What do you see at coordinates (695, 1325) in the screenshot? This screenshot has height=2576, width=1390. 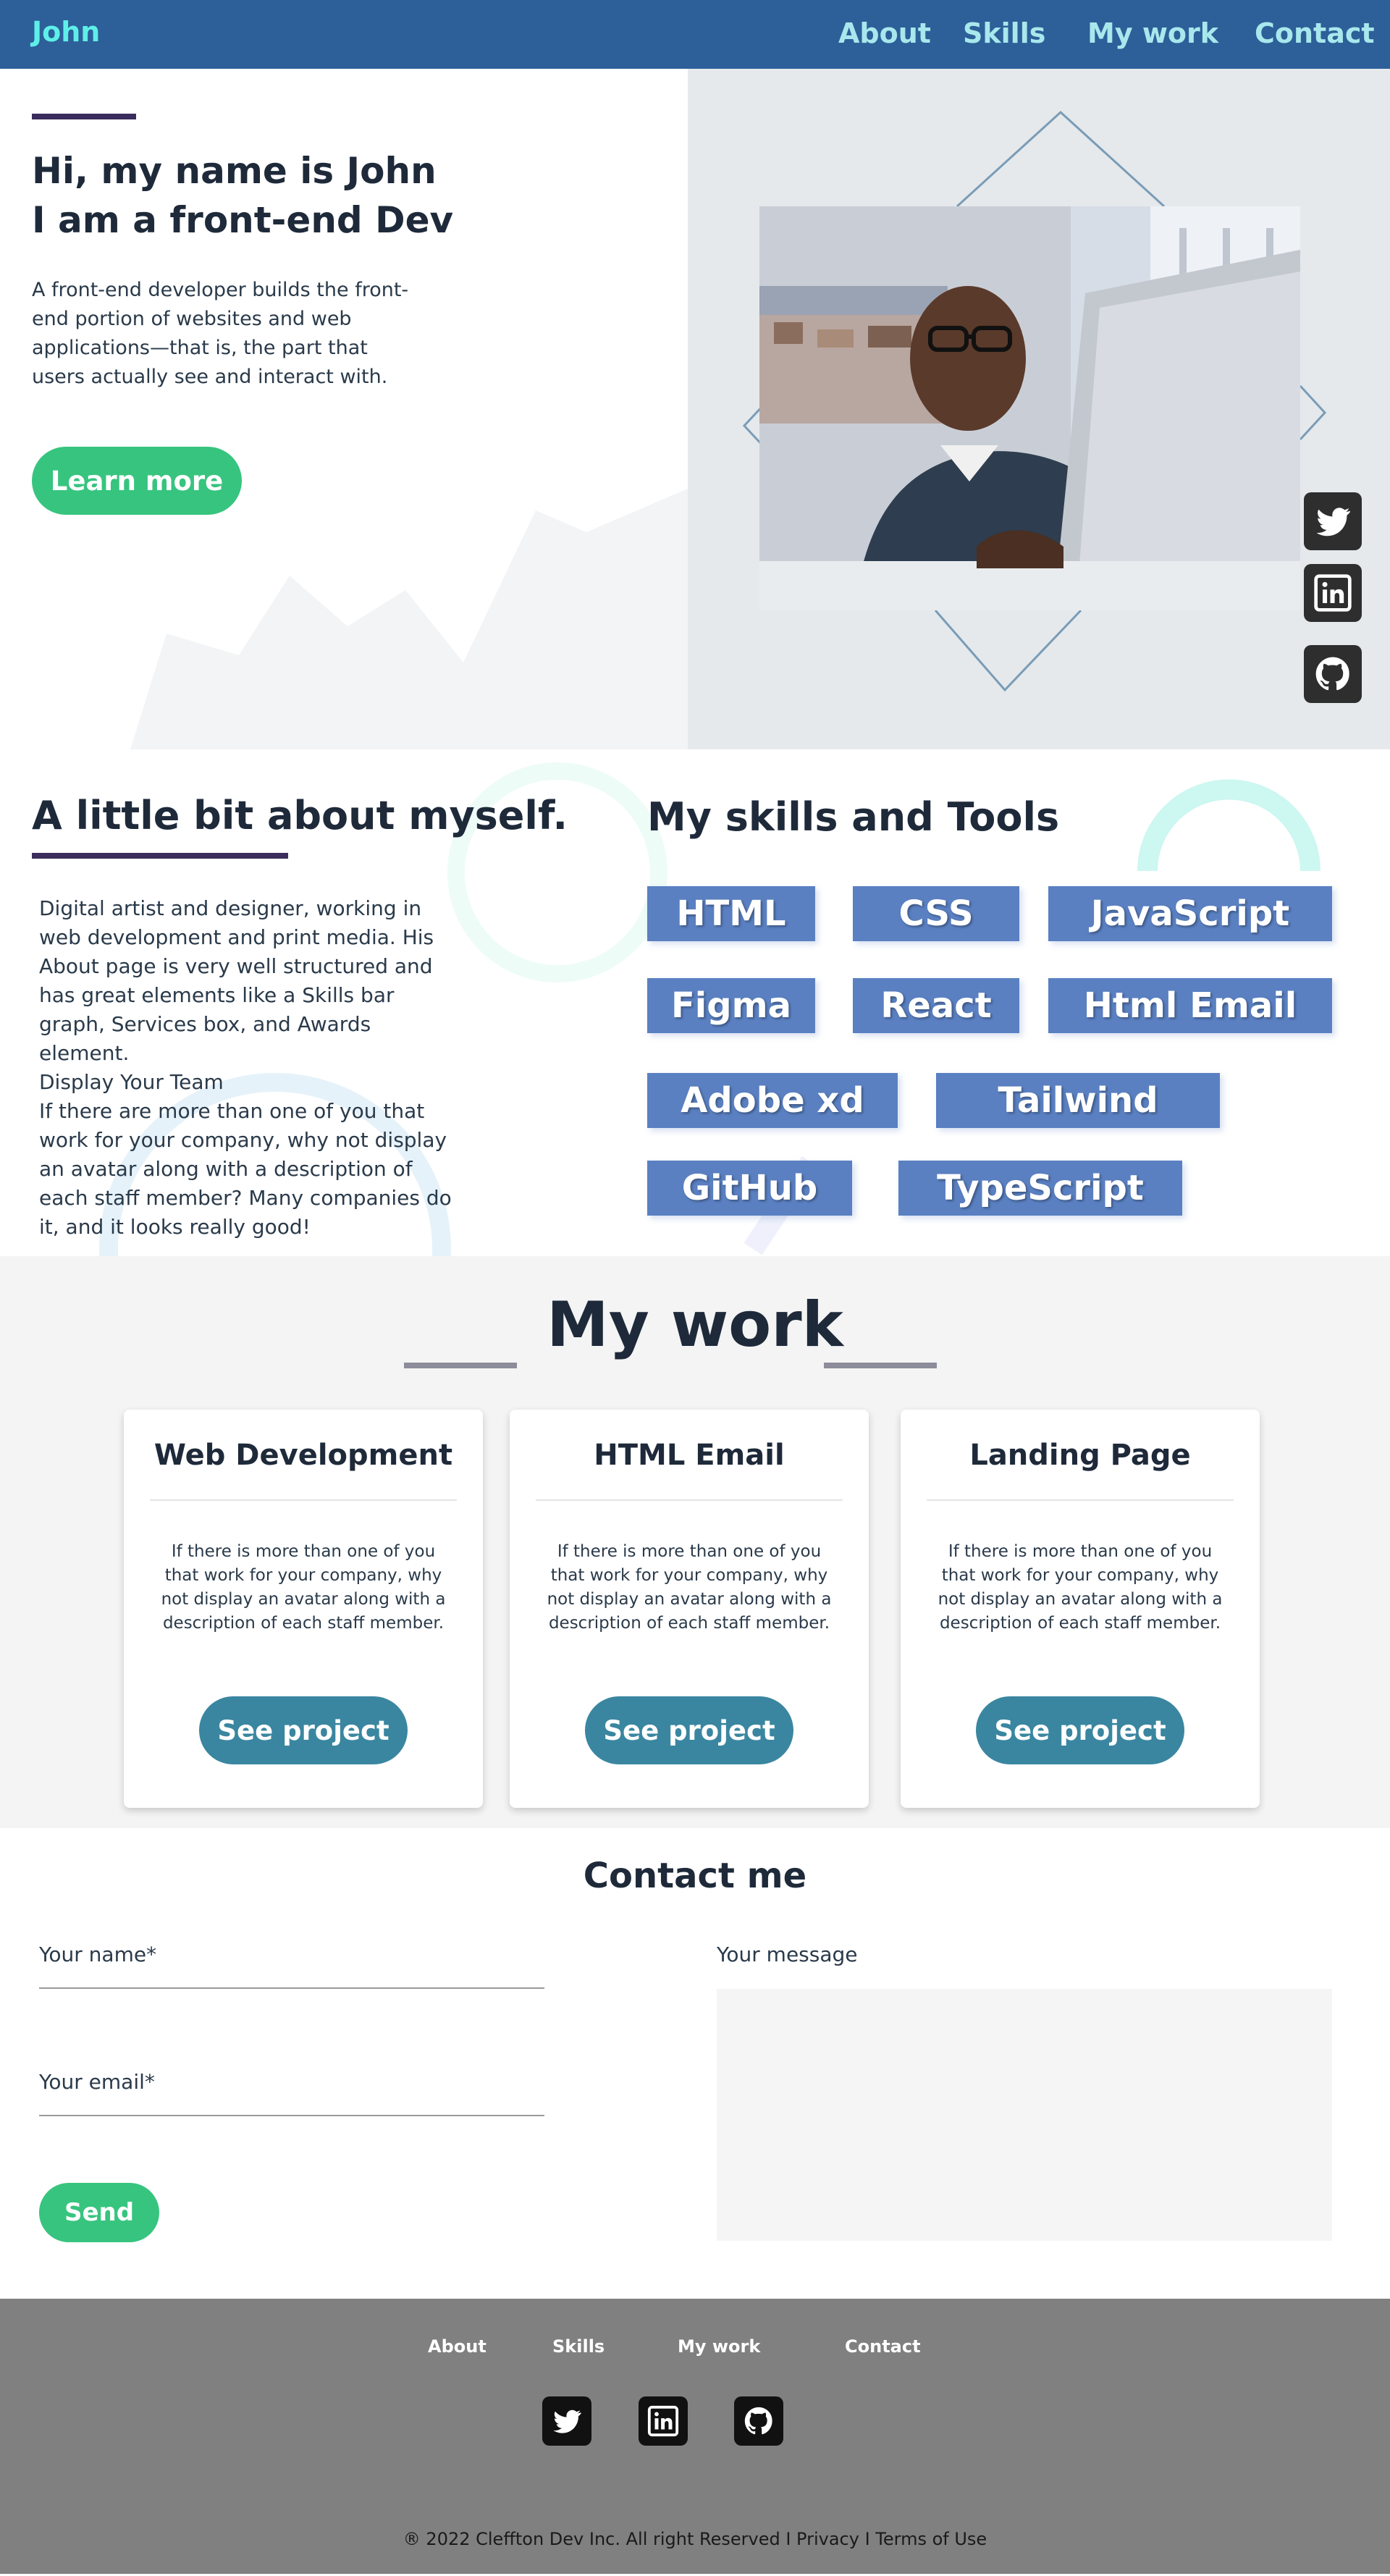 I see `work-title: My work` at bounding box center [695, 1325].